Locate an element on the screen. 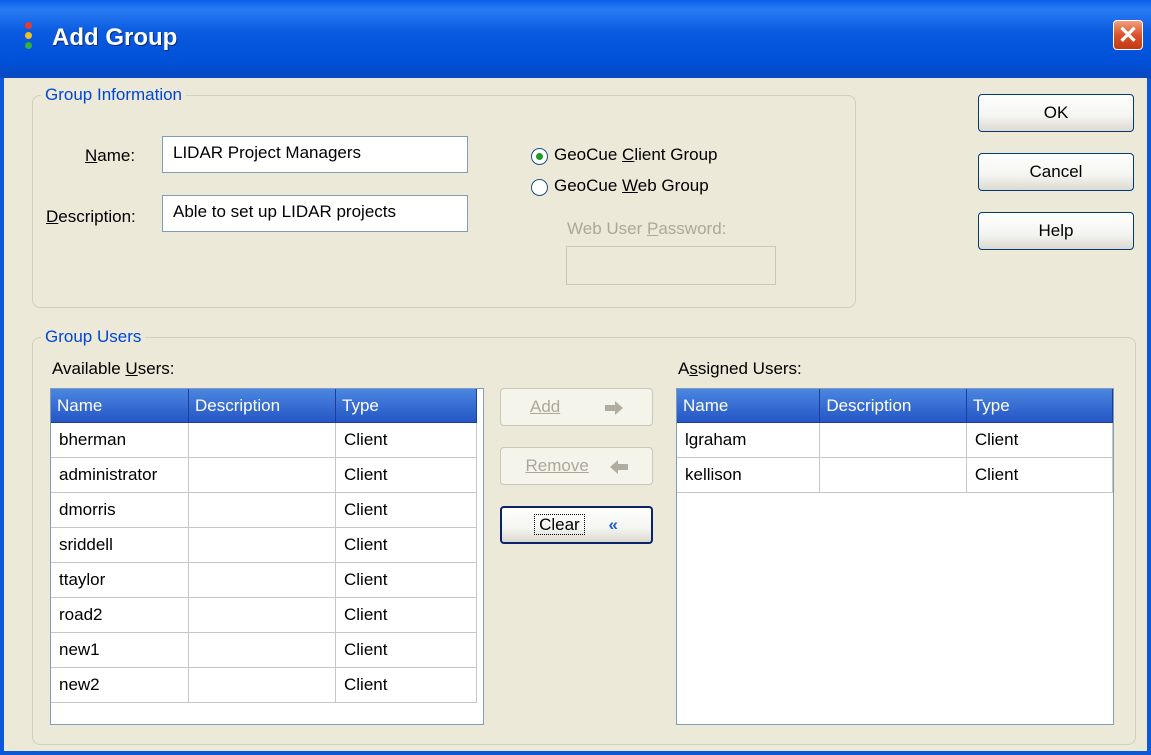 The height and width of the screenshot is (755, 1151). table-row: road2 Client is located at coordinates (264, 615).